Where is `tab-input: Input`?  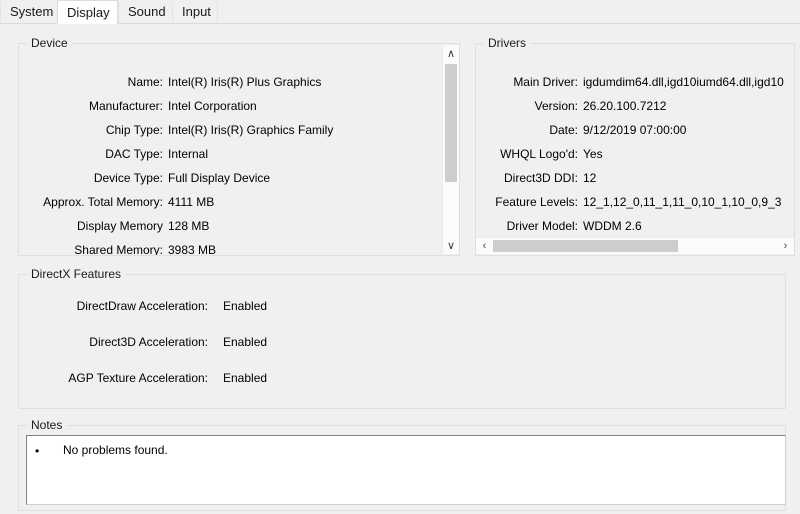
tab-input: Input is located at coordinates (195, 12).